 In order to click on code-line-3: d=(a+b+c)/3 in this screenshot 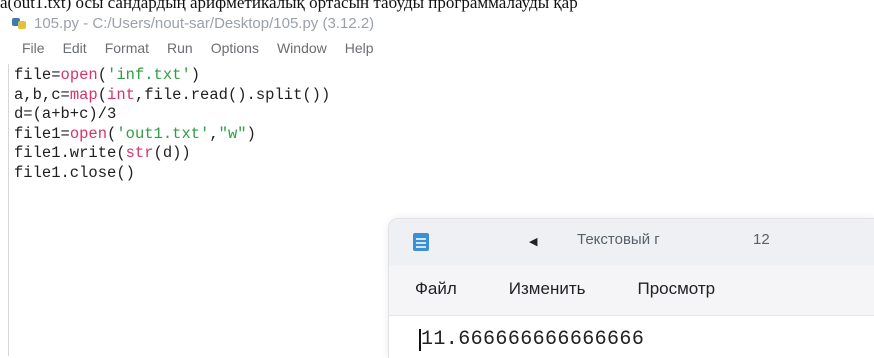, I will do `click(65, 114)`.